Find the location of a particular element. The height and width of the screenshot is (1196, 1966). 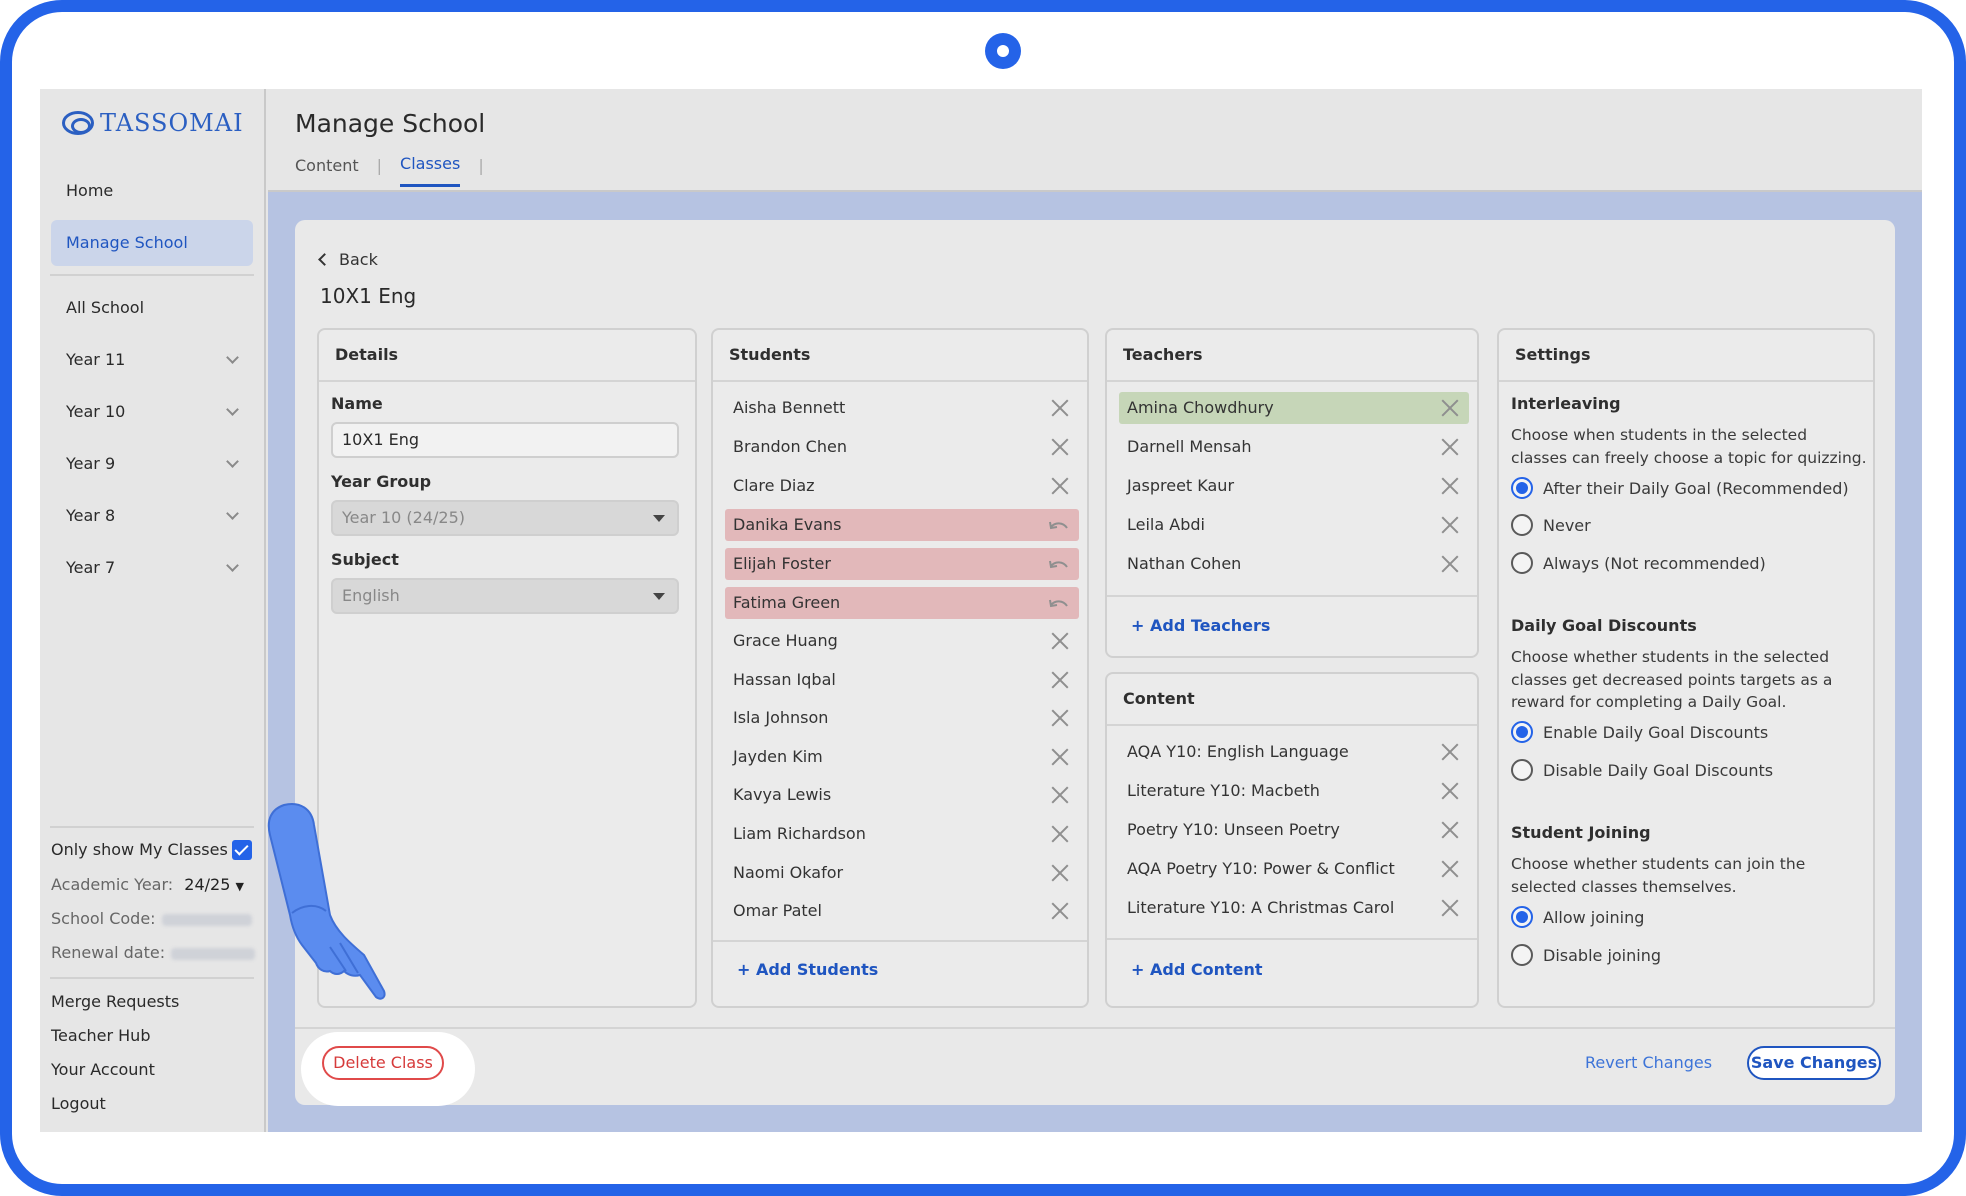

sidebar-item-label: Year 7 is located at coordinates (91, 567).